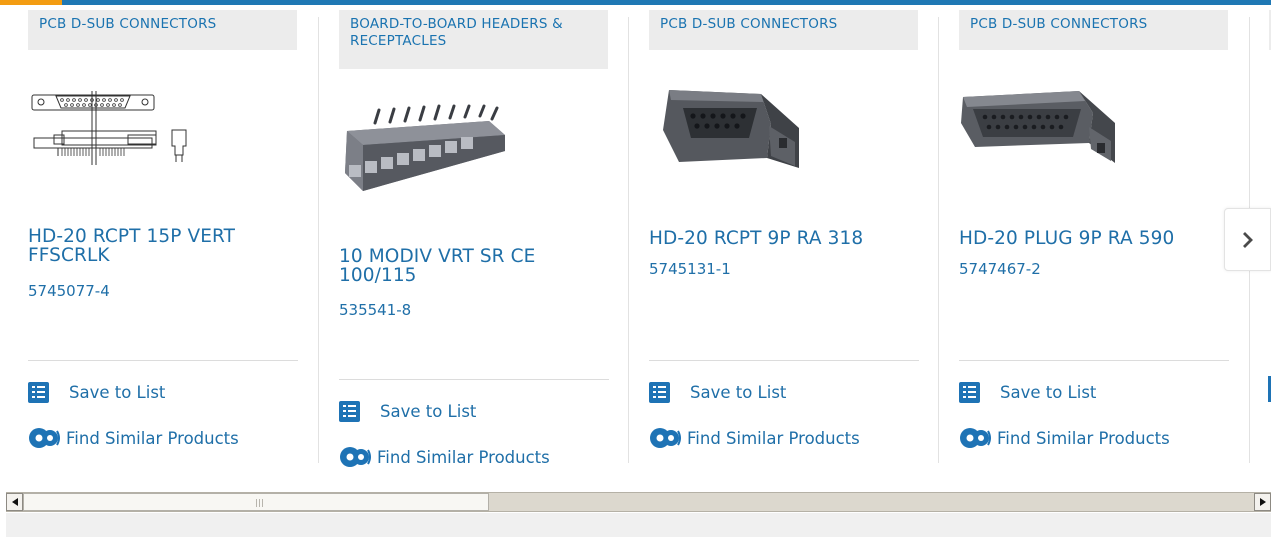 The width and height of the screenshot is (1271, 537). I want to click on arrow-right-icon, so click(1262, 502).